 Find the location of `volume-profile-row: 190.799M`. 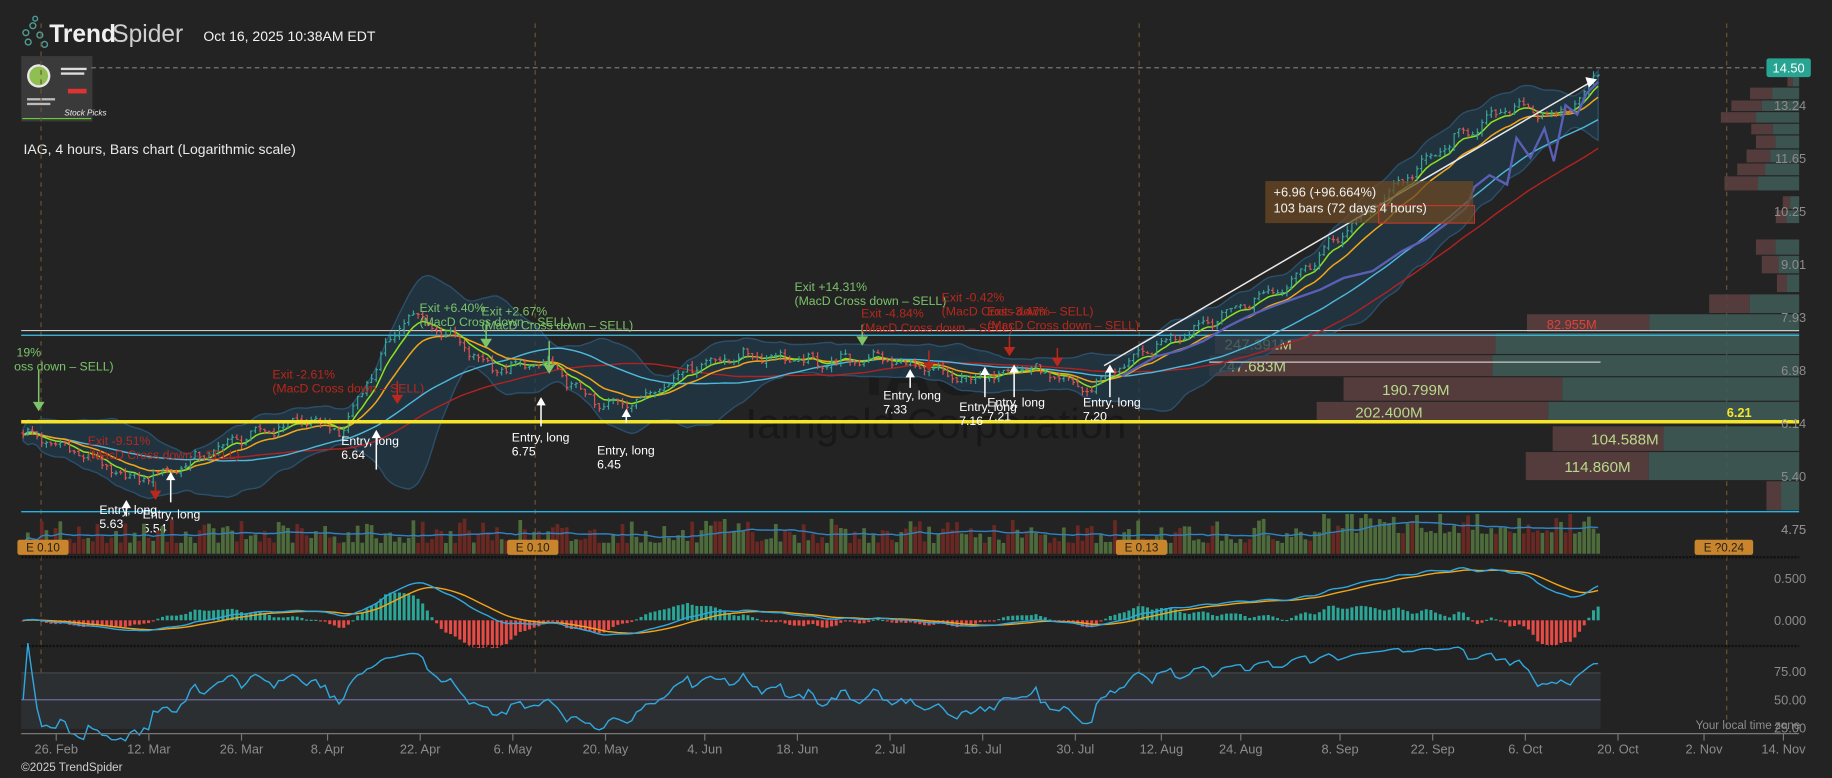

volume-profile-row: 190.799M is located at coordinates (1571, 389).